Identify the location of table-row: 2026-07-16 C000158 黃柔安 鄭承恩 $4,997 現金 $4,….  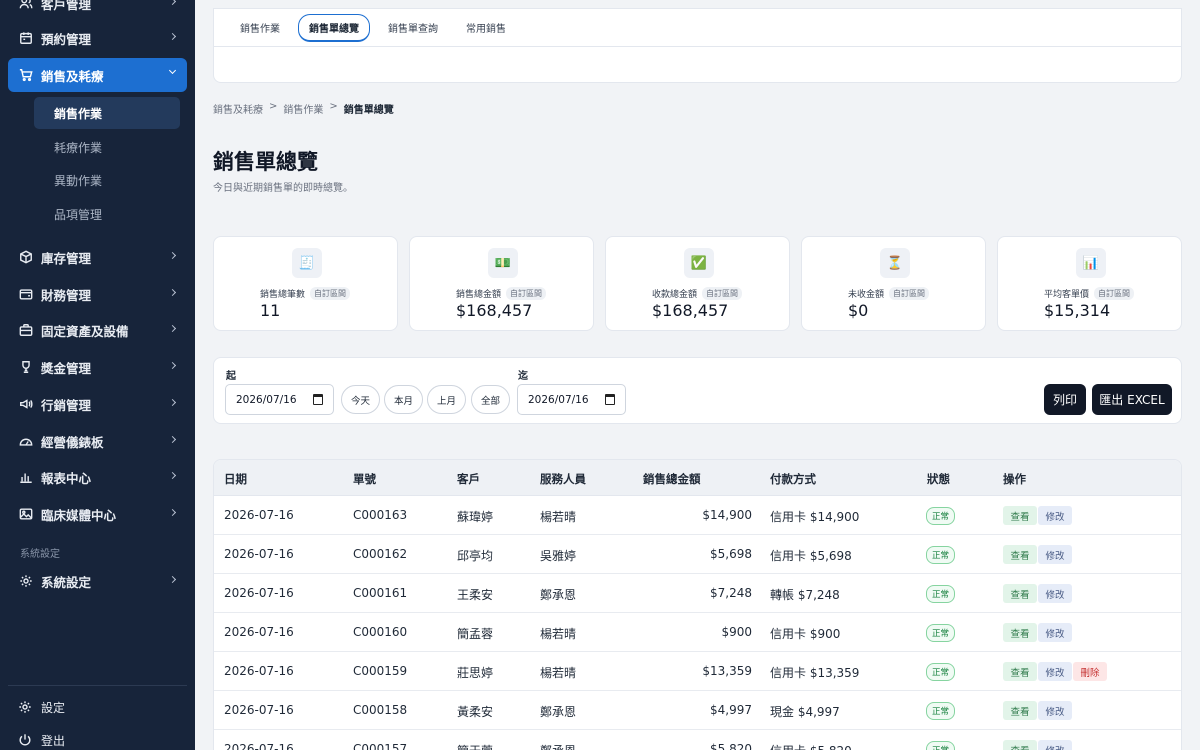
(697, 710).